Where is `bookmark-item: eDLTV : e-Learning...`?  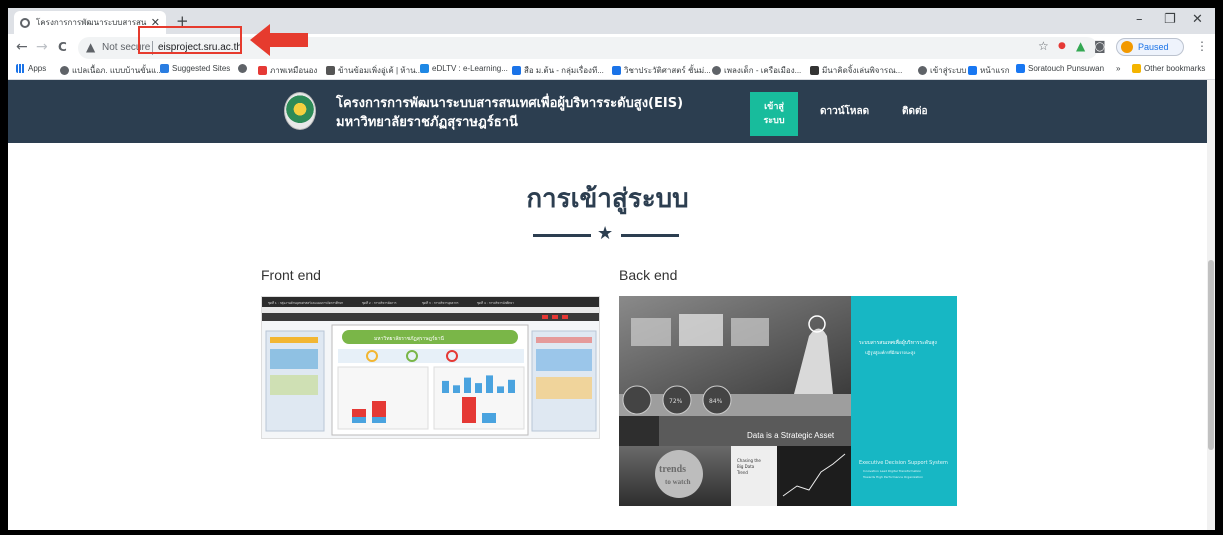 bookmark-item: eDLTV : e-Learning... is located at coordinates (464, 68).